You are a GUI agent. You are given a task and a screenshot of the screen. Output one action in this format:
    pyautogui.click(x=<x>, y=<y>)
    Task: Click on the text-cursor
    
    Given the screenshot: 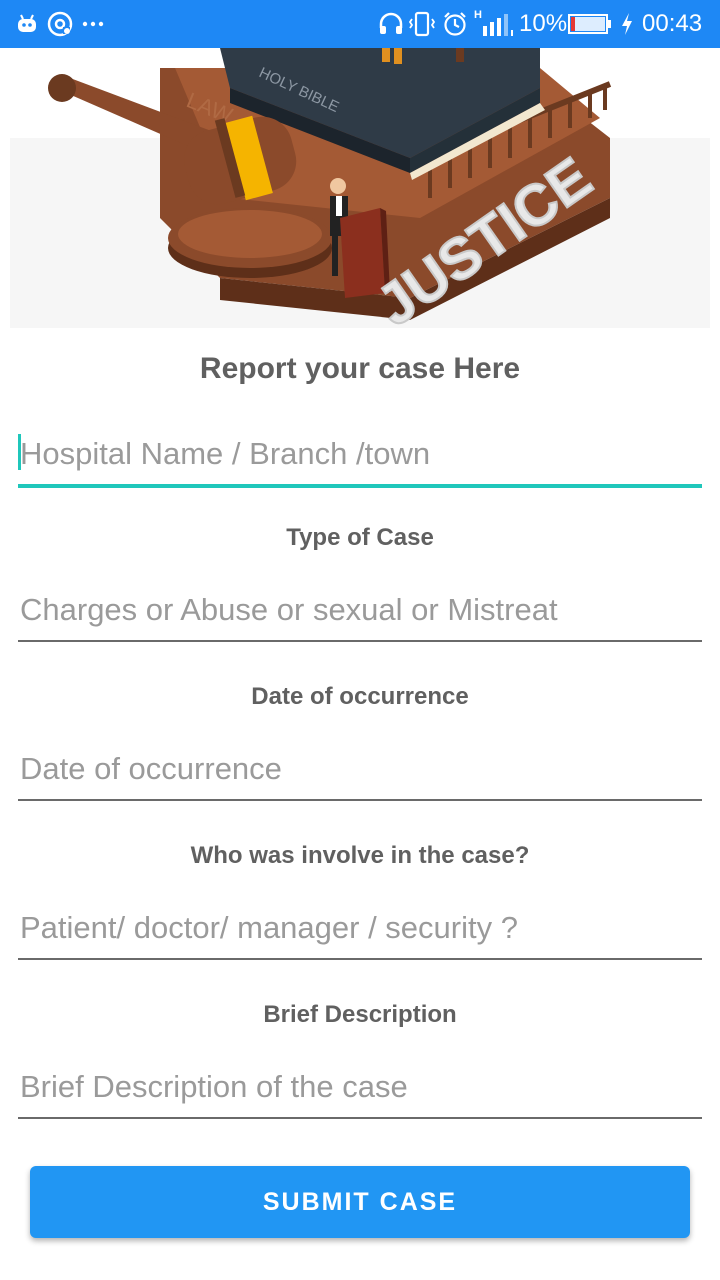 What is the action you would take?
    pyautogui.click(x=19, y=452)
    